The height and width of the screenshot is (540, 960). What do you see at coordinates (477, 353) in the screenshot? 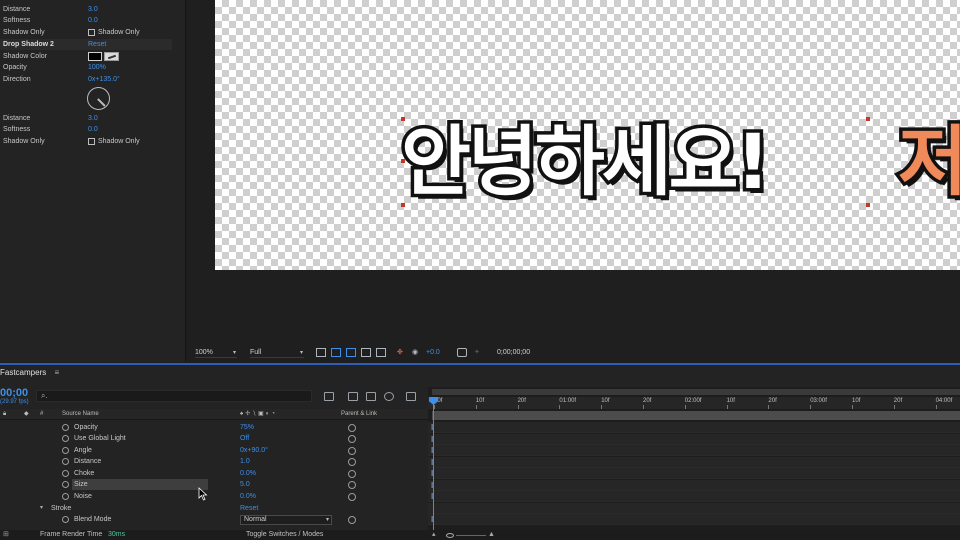
I see `show-snapshot-icon: ✦` at bounding box center [477, 353].